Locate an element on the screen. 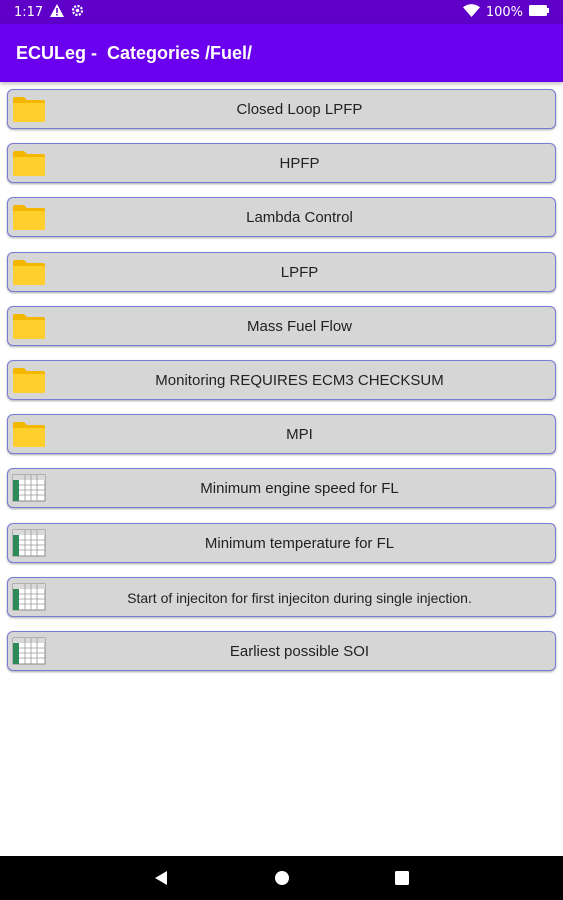  list-item: Earliest possible SOI is located at coordinates (281, 650).